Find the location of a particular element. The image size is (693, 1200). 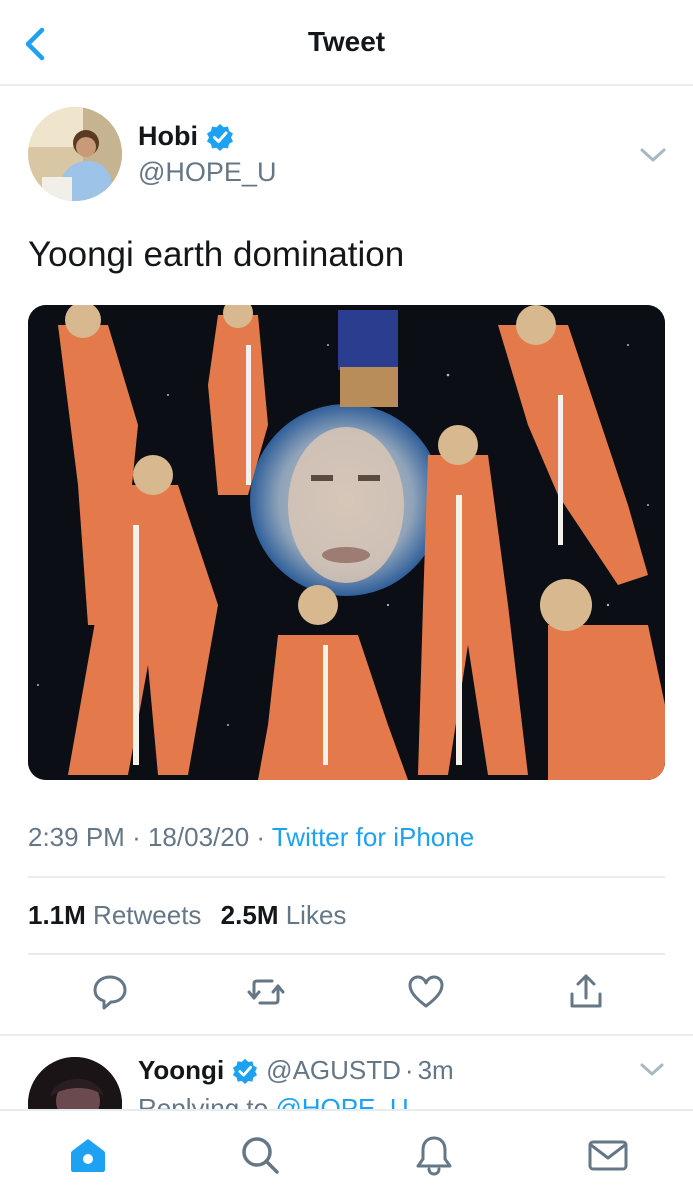

tab-search is located at coordinates (260, 1155).